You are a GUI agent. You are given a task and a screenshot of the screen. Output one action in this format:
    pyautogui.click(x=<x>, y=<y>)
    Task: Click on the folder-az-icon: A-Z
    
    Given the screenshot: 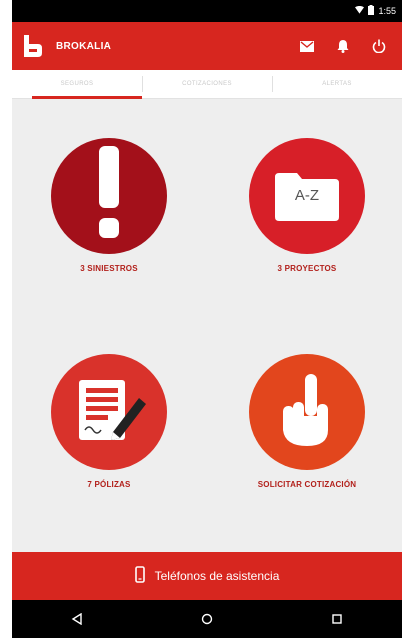 What is the action you would take?
    pyautogui.click(x=307, y=196)
    